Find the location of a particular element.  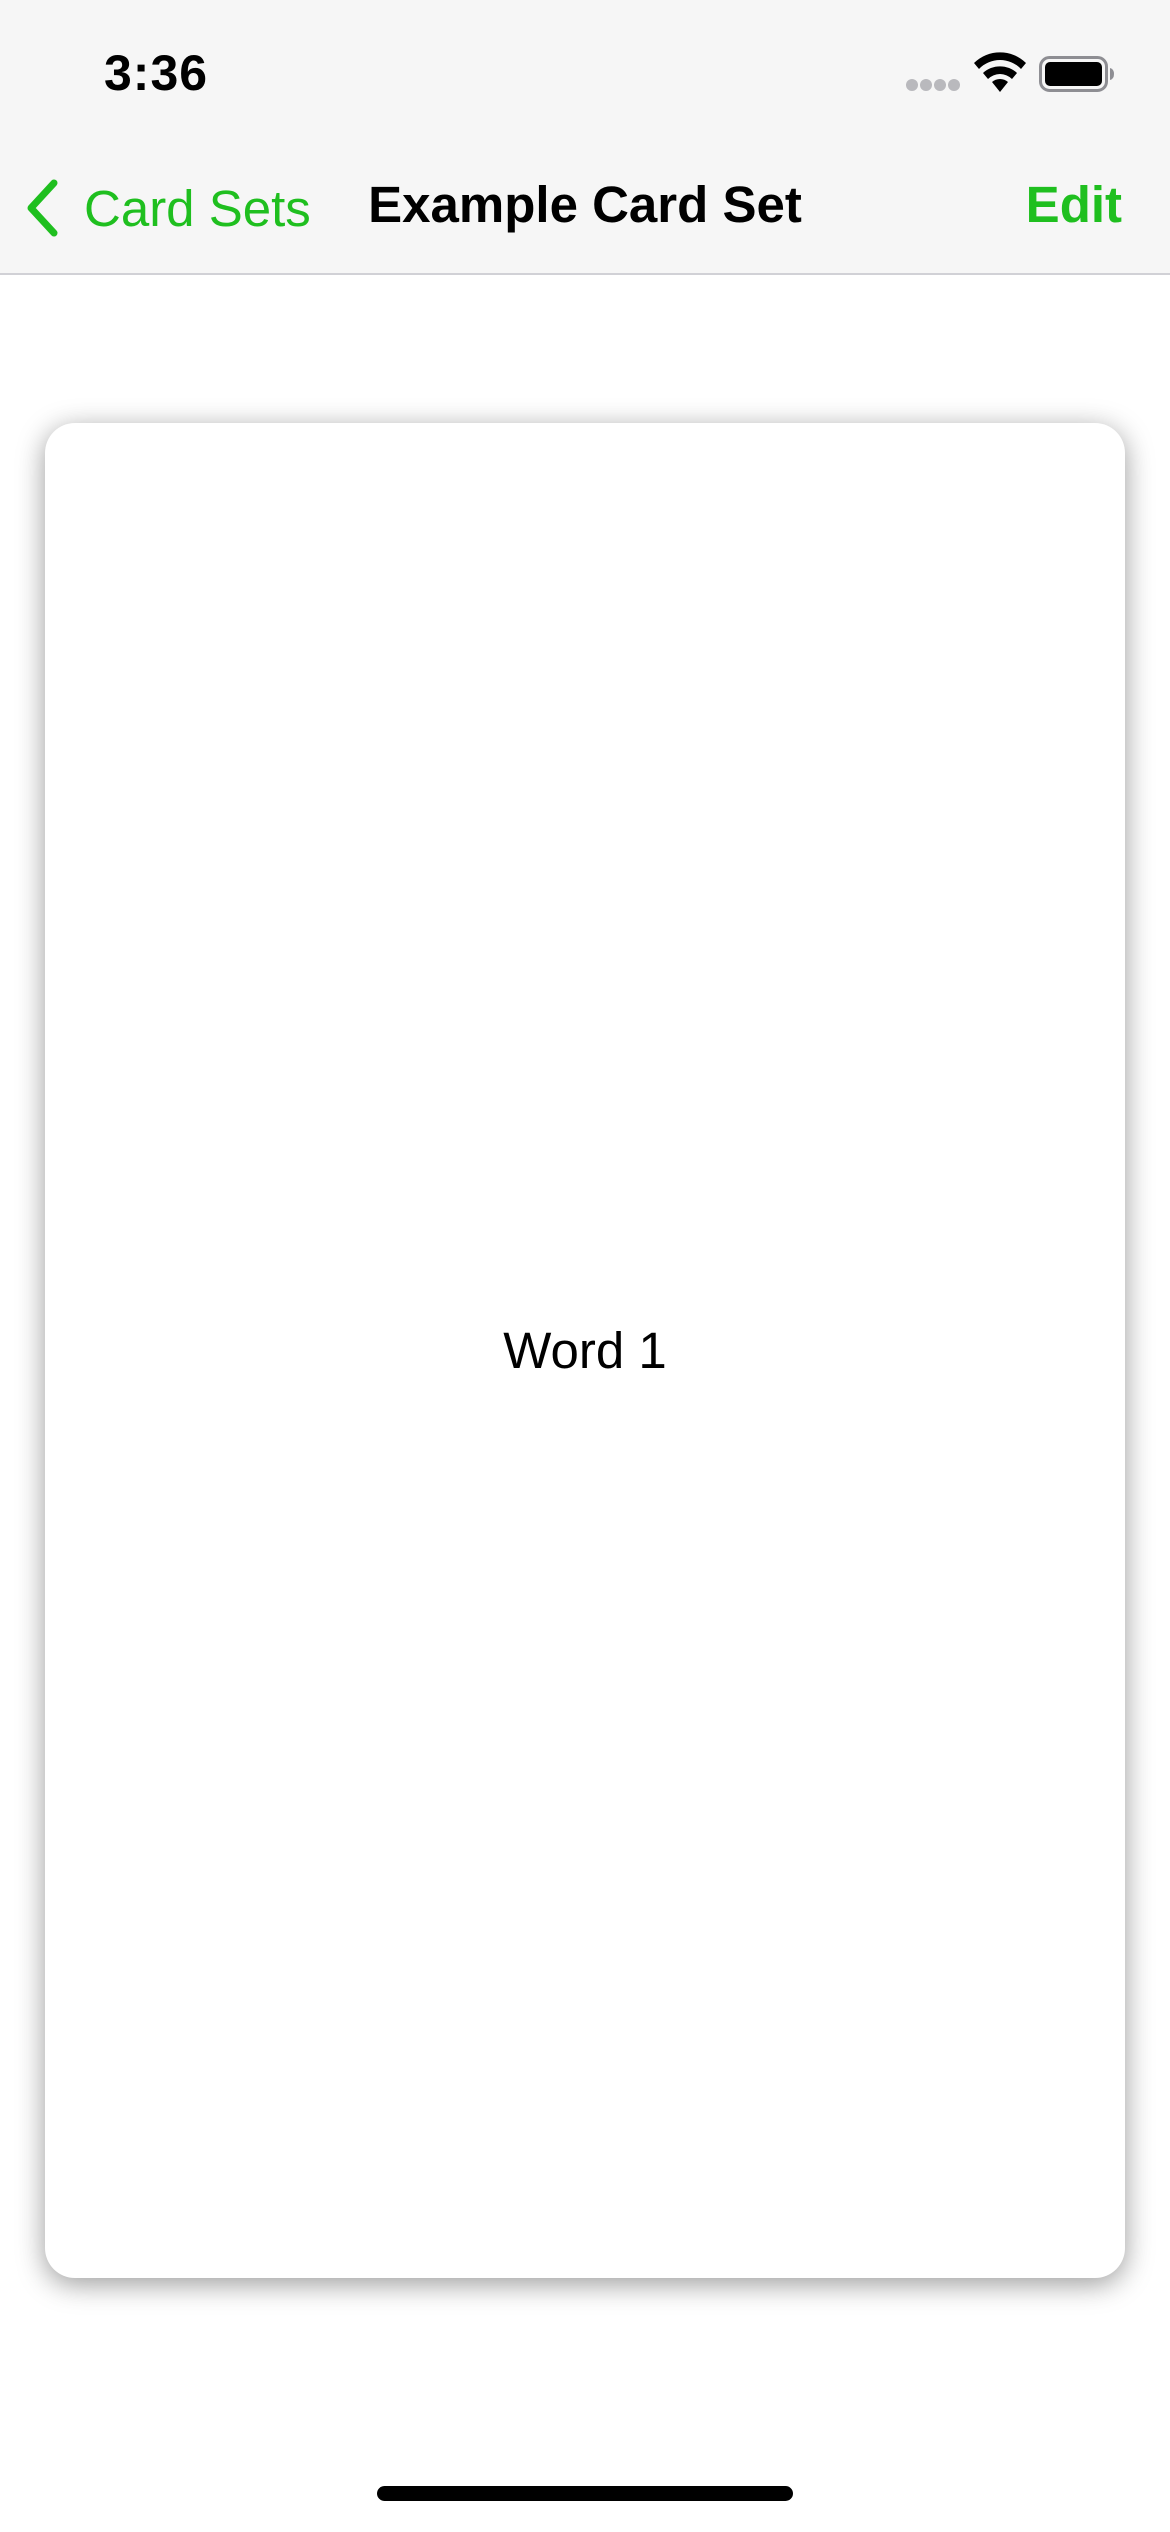

edit-button: Edit is located at coordinates (1074, 204).